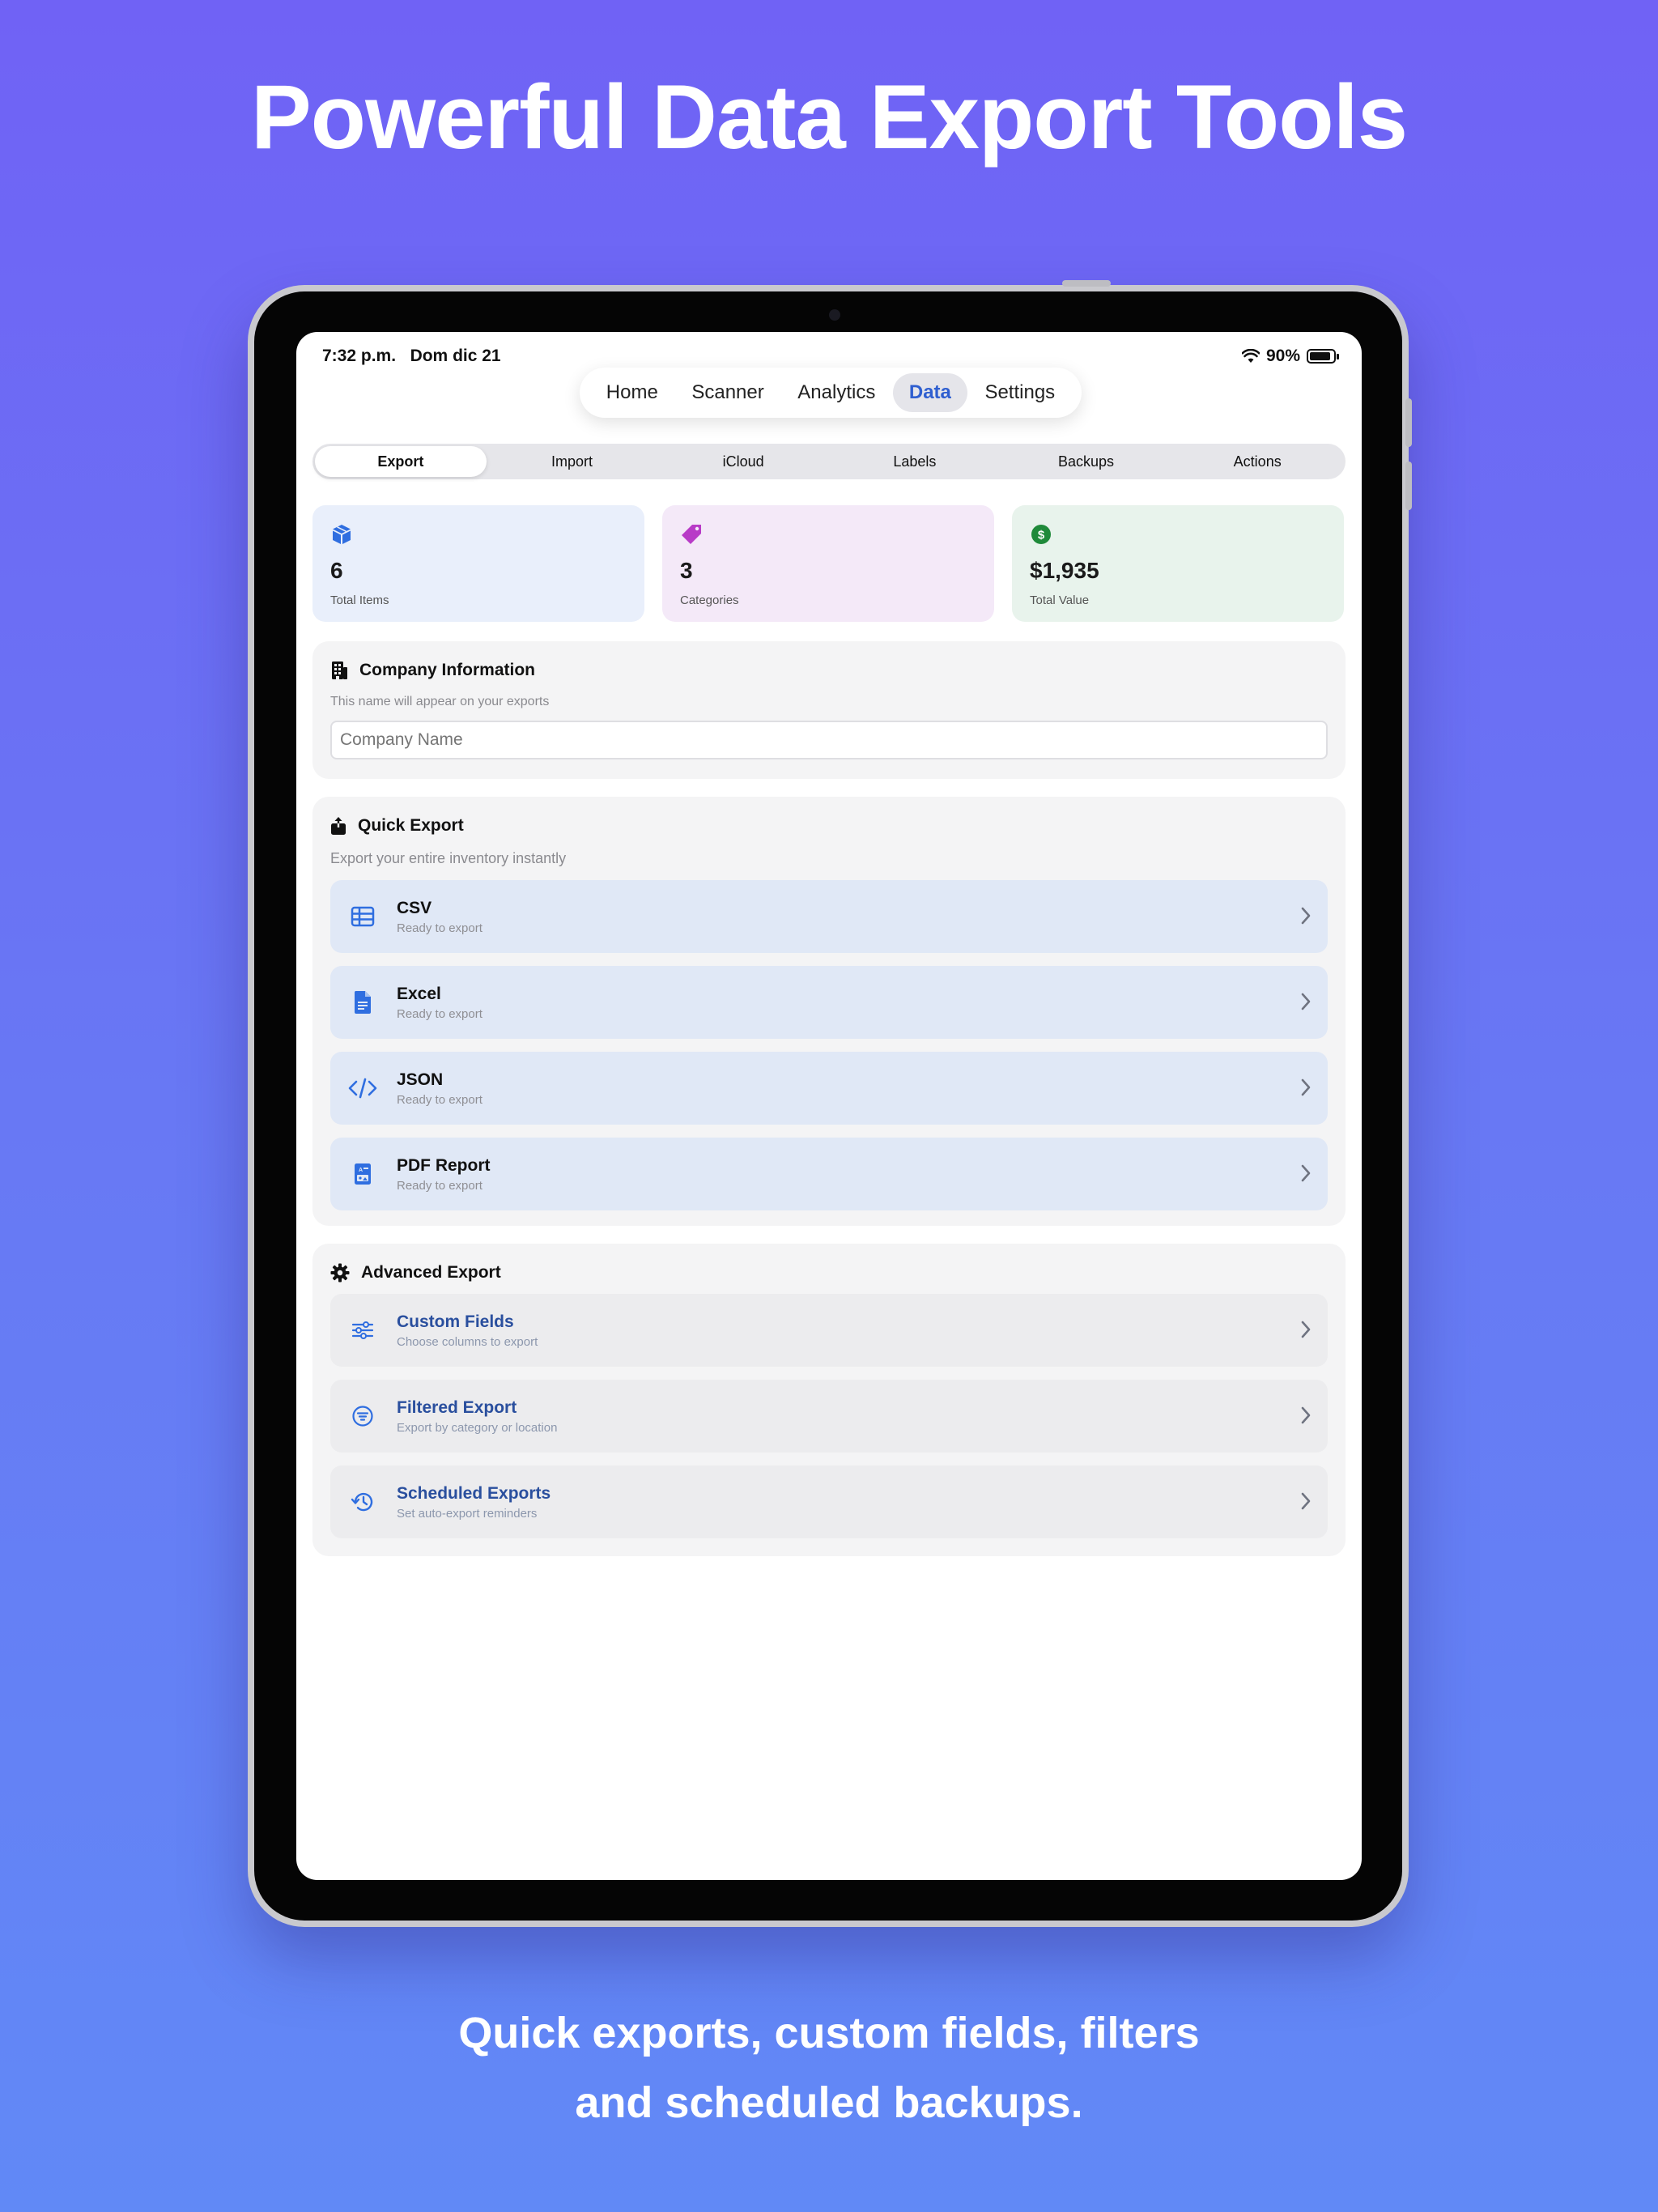 This screenshot has width=1658, height=2212. Describe the element at coordinates (915, 462) in the screenshot. I see `tab-labels: Labels` at that location.